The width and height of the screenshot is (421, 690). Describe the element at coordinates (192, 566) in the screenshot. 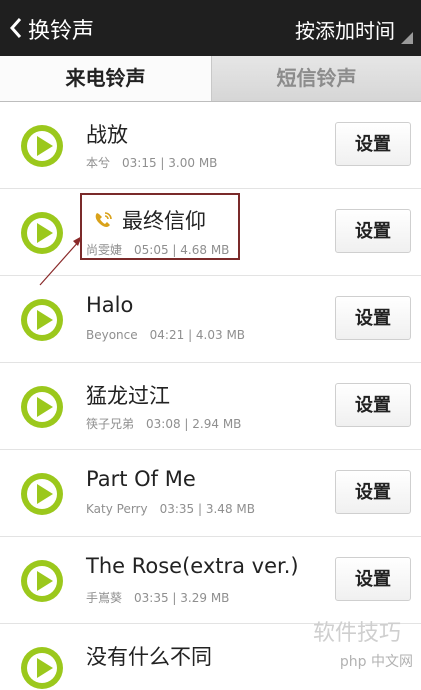

I see `song-title: The Rose(extra ver.)` at that location.